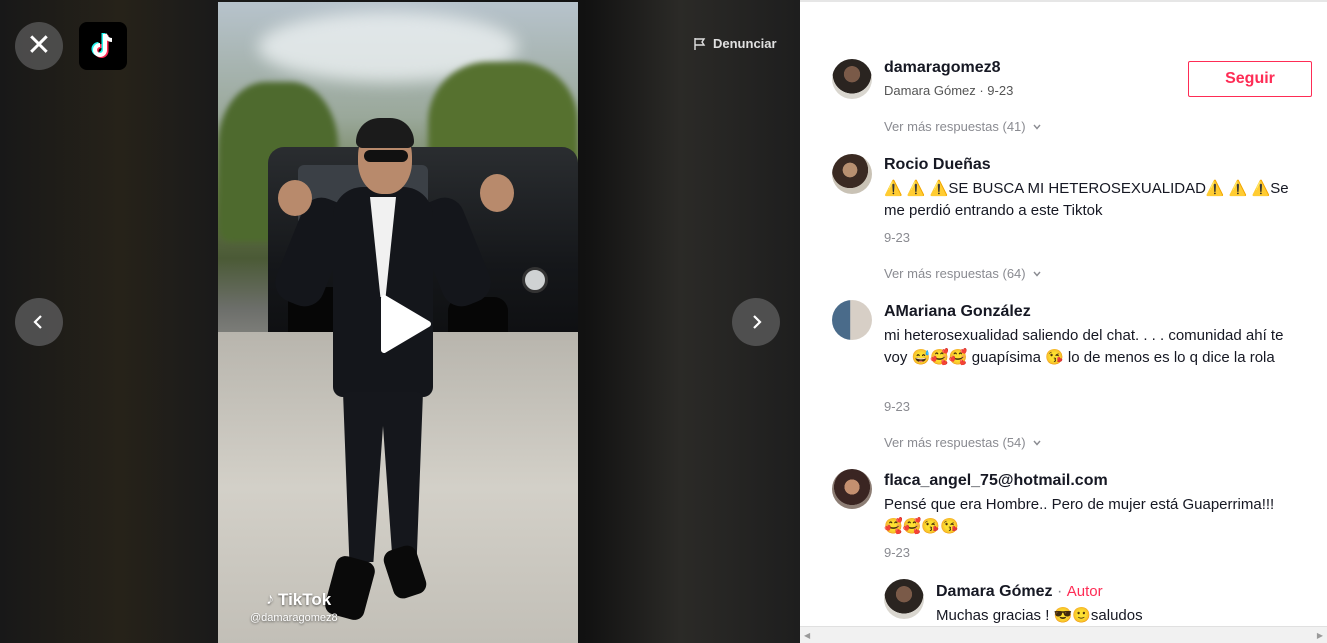 The width and height of the screenshot is (1327, 643). I want to click on close-icon: ✕, so click(39, 45).